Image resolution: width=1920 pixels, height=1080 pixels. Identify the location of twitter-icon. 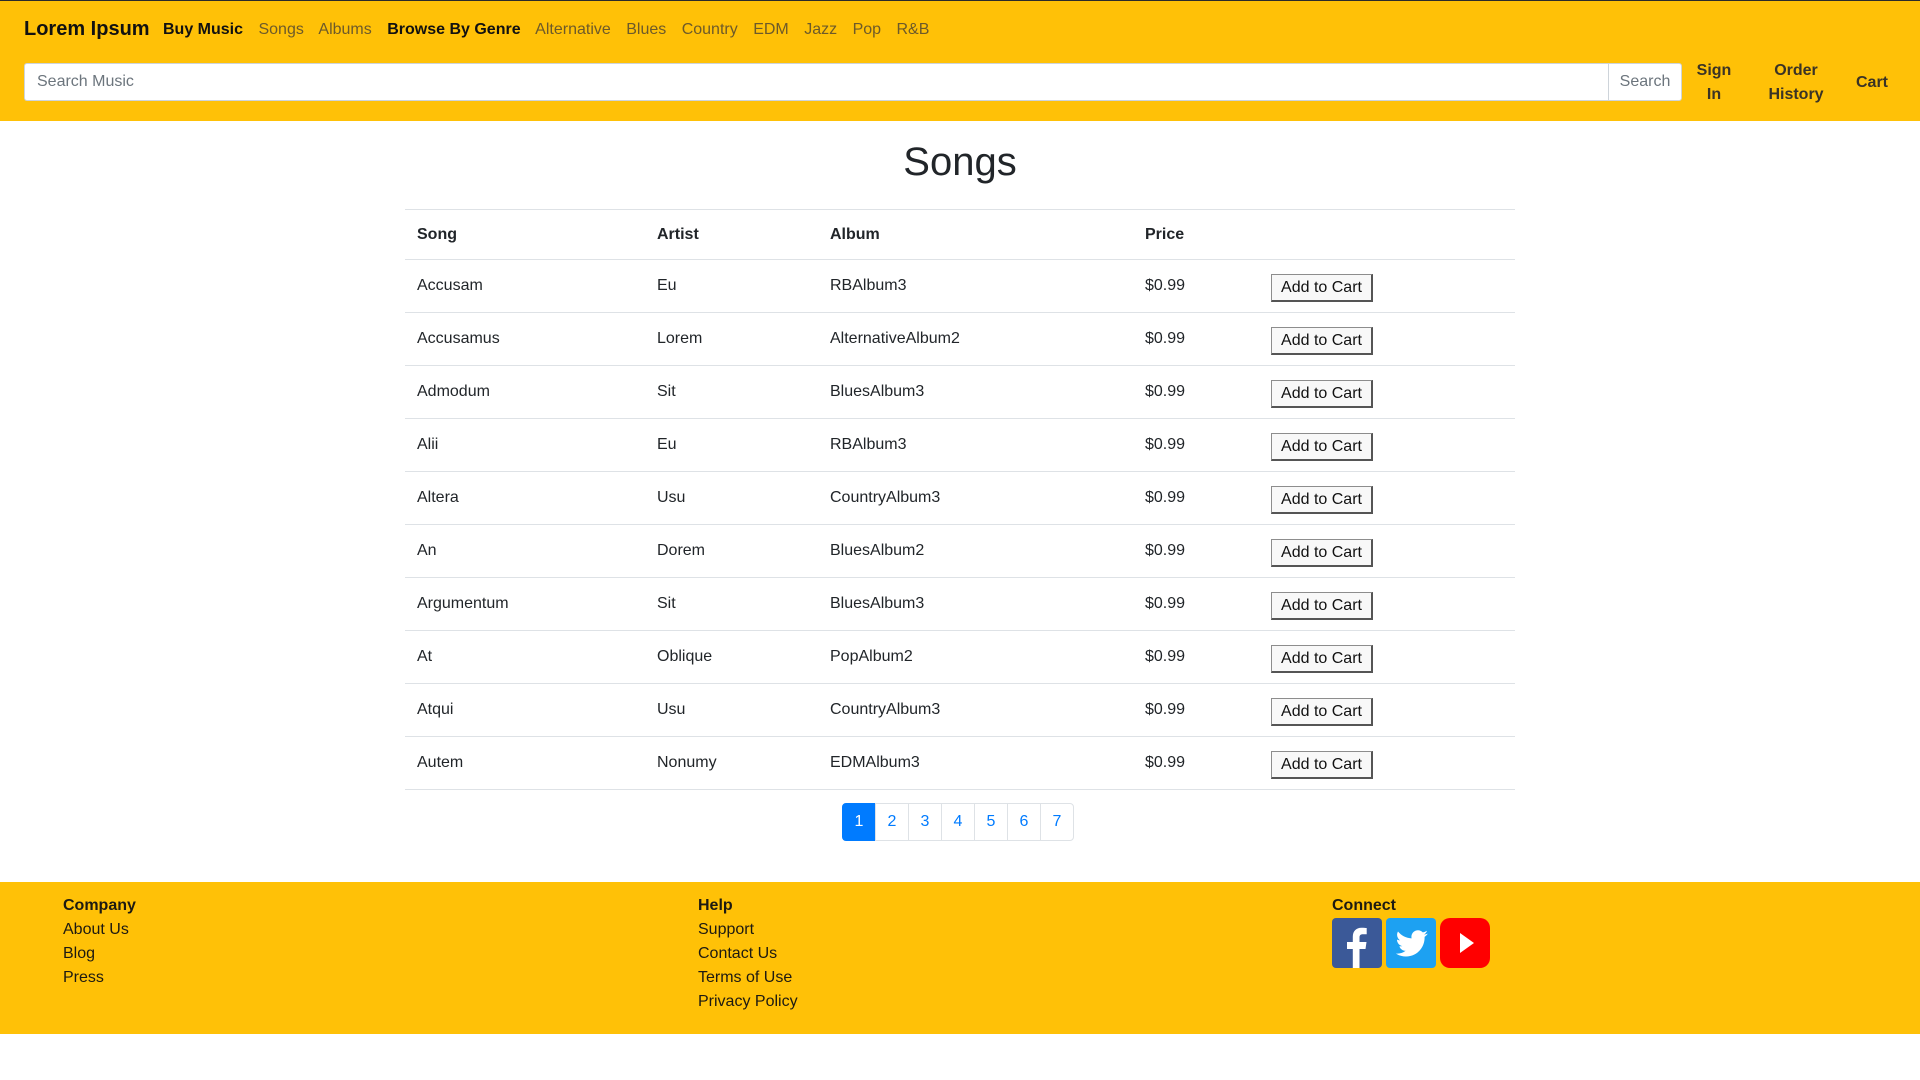
(1411, 943).